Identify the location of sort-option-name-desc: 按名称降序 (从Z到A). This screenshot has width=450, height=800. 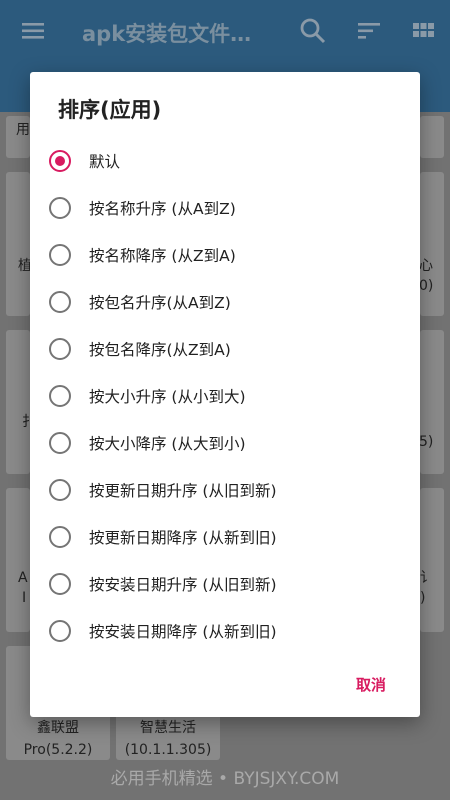
(228, 255).